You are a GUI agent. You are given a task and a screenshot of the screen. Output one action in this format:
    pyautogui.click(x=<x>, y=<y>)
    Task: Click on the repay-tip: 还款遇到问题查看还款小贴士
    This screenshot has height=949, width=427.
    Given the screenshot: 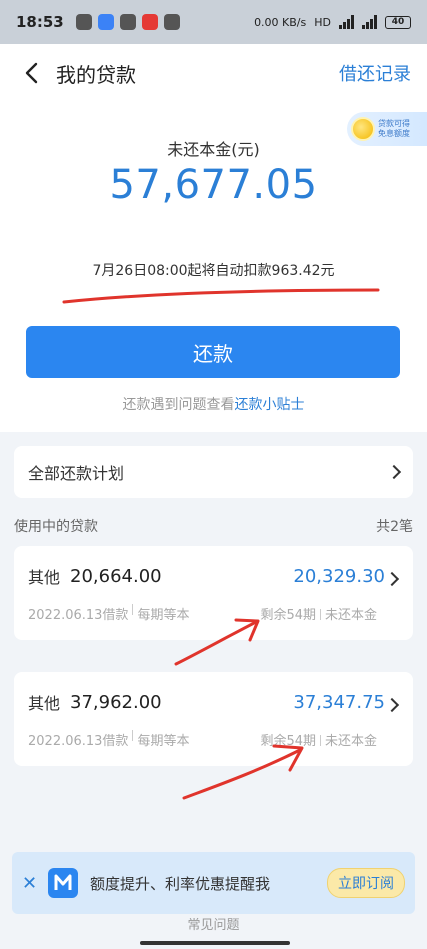 What is the action you would take?
    pyautogui.click(x=213, y=404)
    